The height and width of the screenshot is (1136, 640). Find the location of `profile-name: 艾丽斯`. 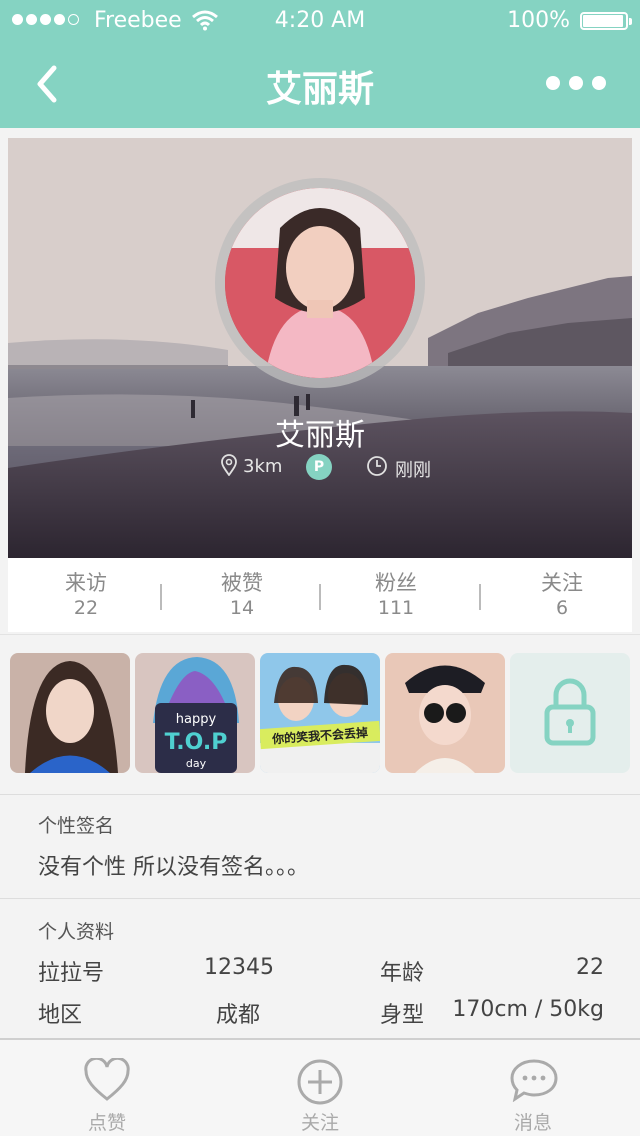

profile-name: 艾丽斯 is located at coordinates (320, 435).